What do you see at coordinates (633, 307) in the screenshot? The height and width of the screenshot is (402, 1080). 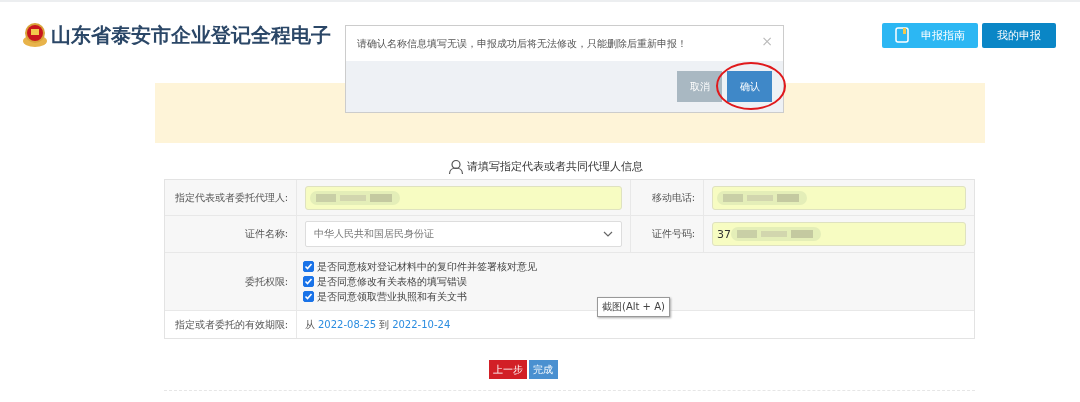 I see `tooltip: 截图(Alt + A)` at bounding box center [633, 307].